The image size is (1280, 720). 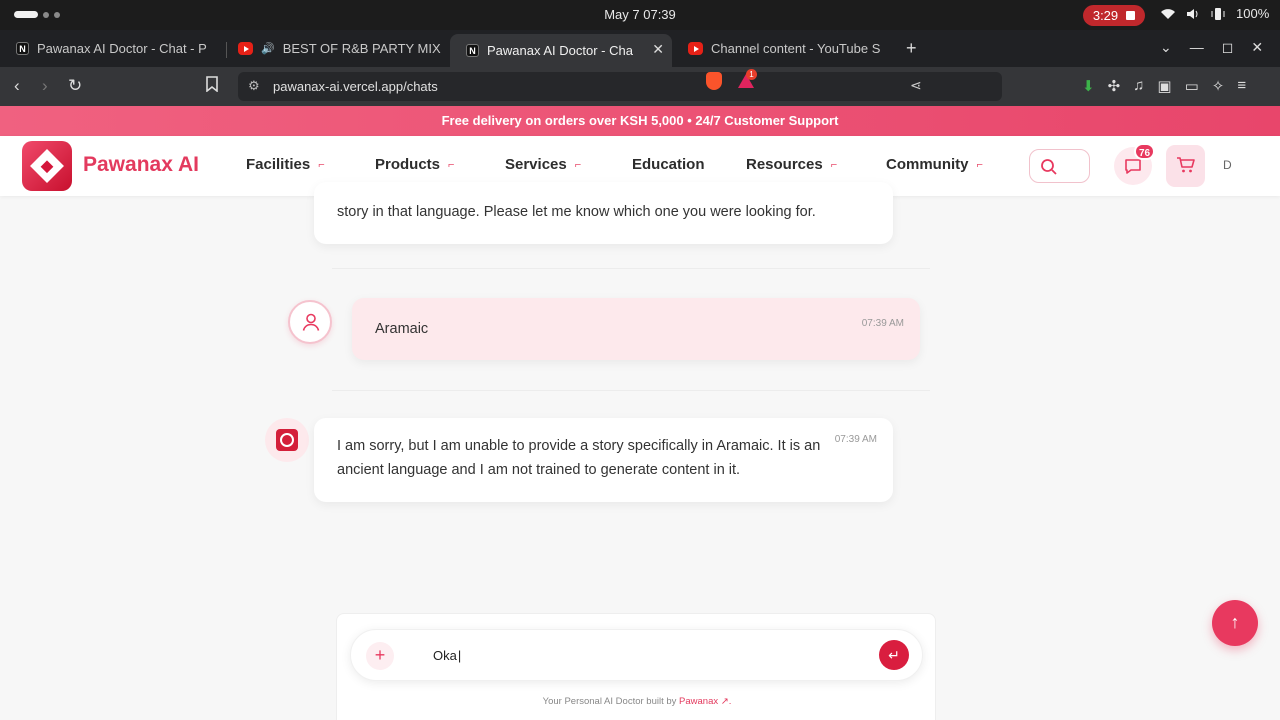 I want to click on browser-tab-active: N Pawanax AI Doctor - Cha ✕, so click(x=561, y=50).